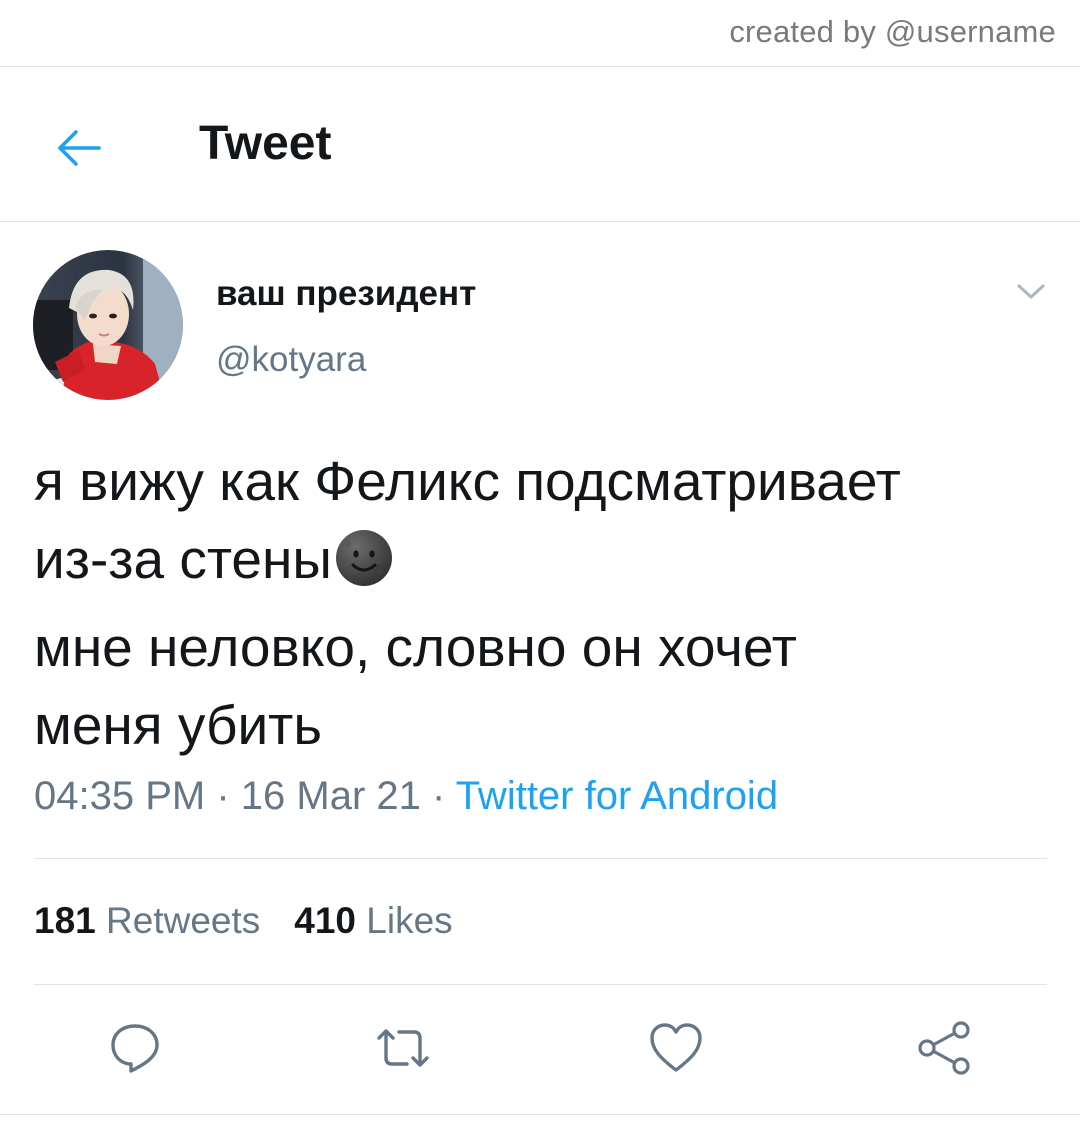 The height and width of the screenshot is (1132, 1080). What do you see at coordinates (540, 66) in the screenshot?
I see `top-divider` at bounding box center [540, 66].